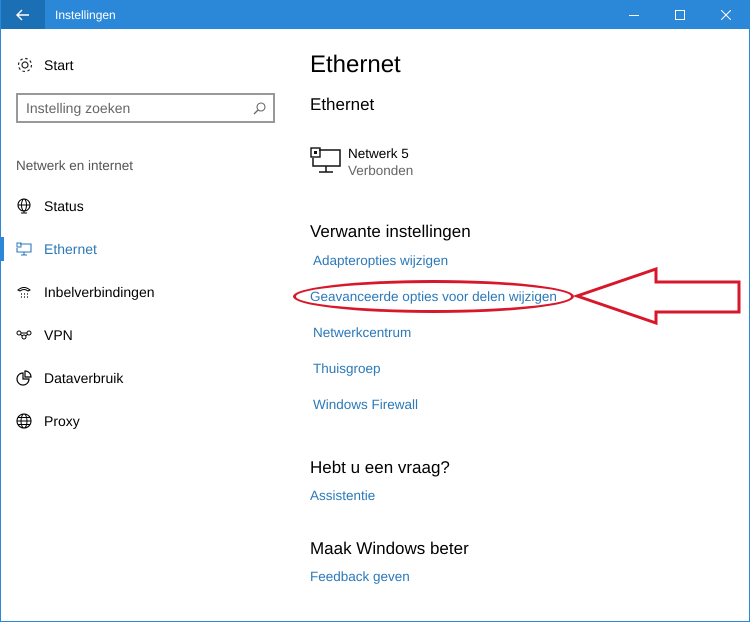 This screenshot has height=622, width=750. What do you see at coordinates (25, 65) in the screenshot?
I see `gear-icon` at bounding box center [25, 65].